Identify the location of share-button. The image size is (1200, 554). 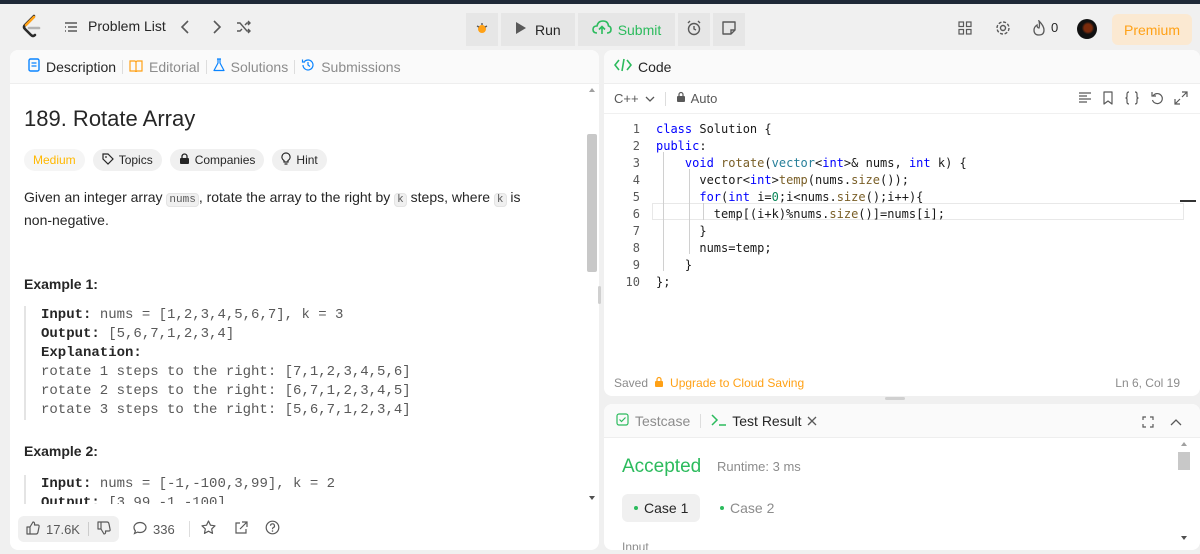
(241, 529).